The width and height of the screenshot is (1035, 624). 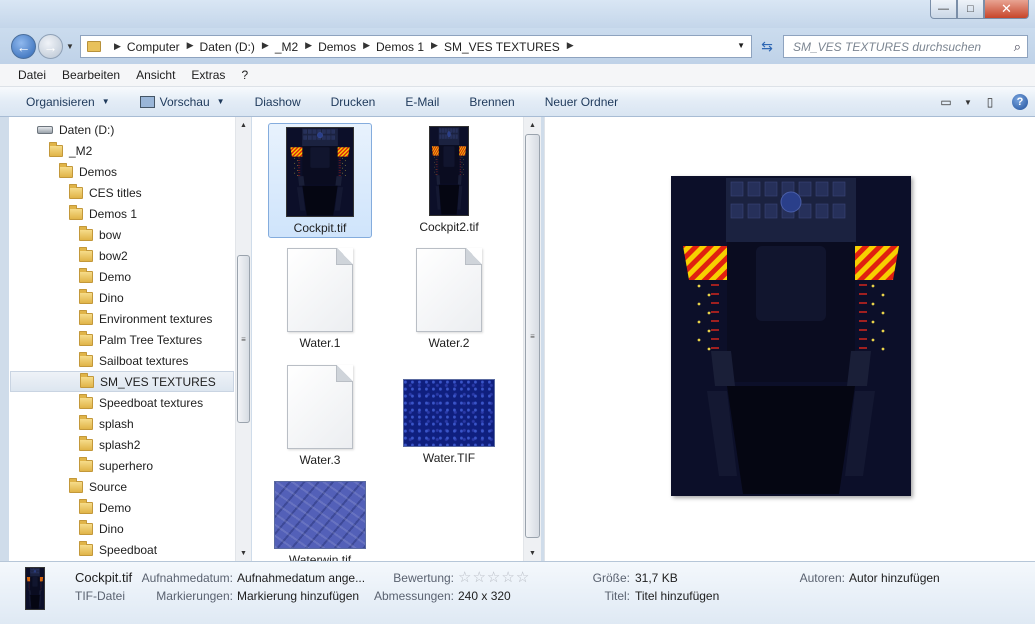 I want to click on breadcrumb-item: Daten (D:), so click(x=227, y=47).